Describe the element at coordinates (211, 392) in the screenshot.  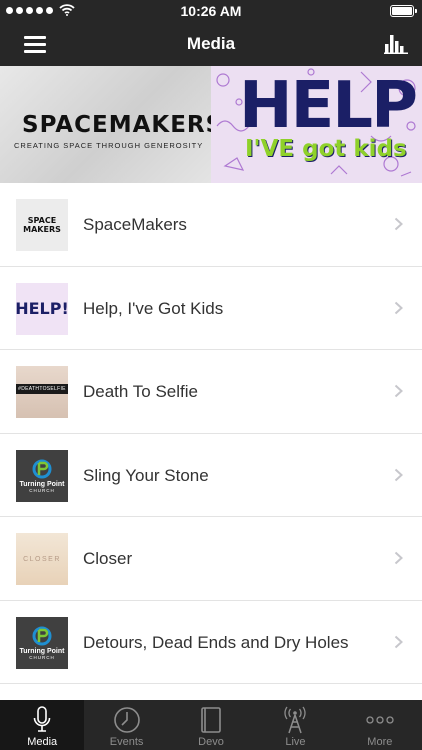
I see `list-item: #DEATHTOSELFIE Death To Selfie` at that location.